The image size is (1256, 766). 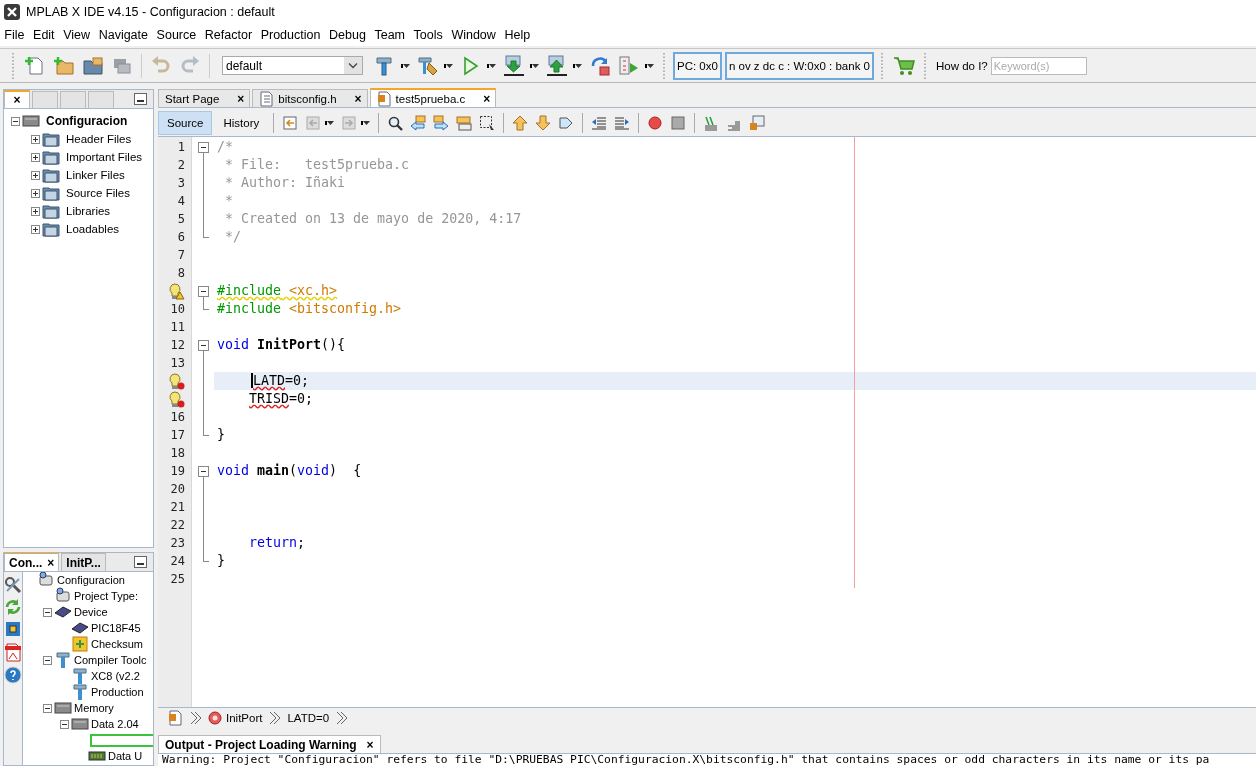 I want to click on tree-item: Header Files, so click(x=99, y=139).